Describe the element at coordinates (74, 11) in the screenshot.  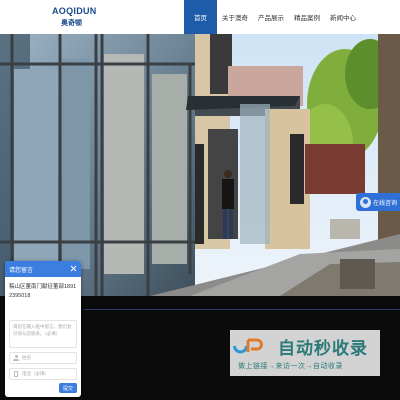
I see `logo-text-en: AOQIDUN` at that location.